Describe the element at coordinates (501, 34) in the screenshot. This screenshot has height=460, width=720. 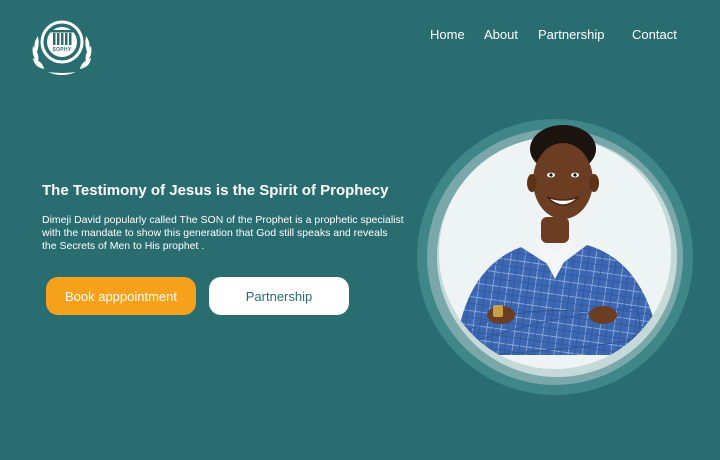
I see `nav-about-link: About` at that location.